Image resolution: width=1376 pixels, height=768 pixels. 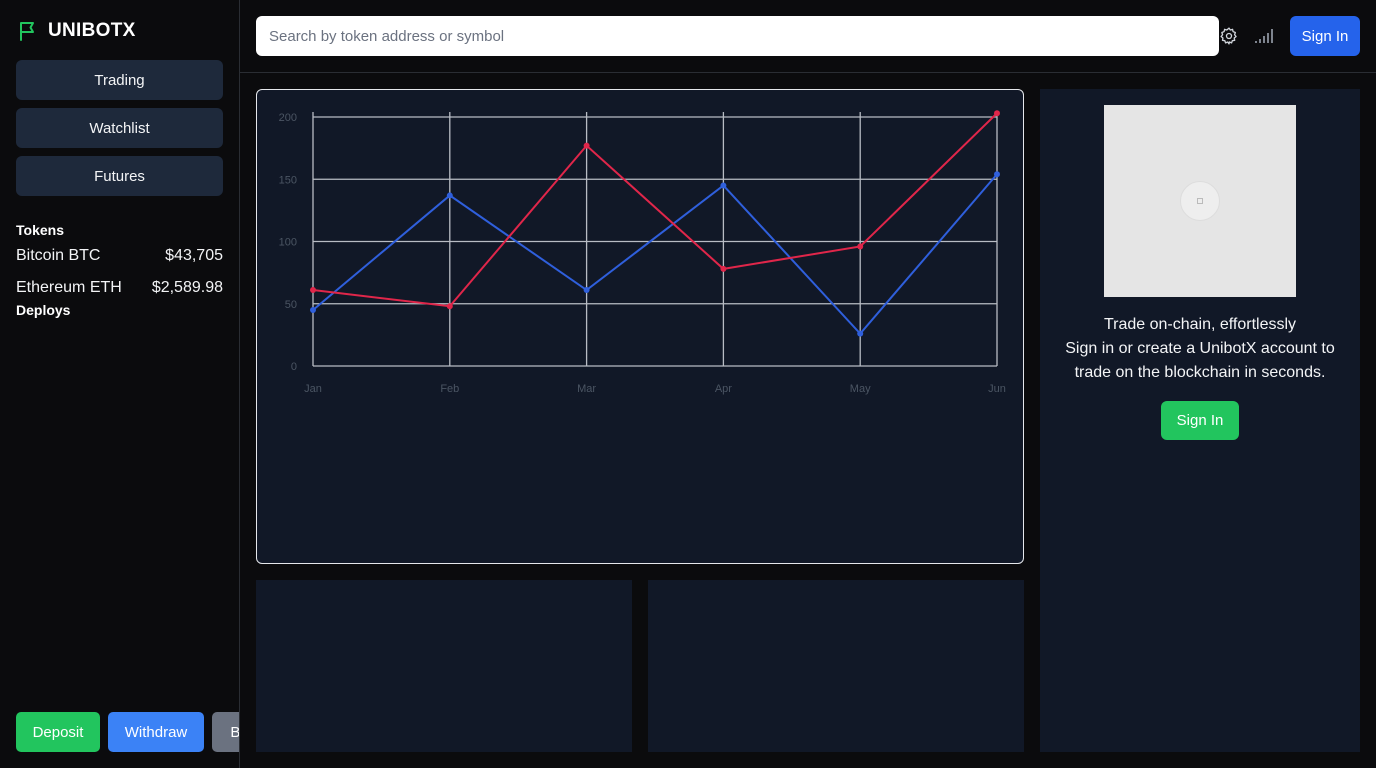 I want to click on action-buttons: Deposit Withdraw Bridge, so click(x=127, y=732).